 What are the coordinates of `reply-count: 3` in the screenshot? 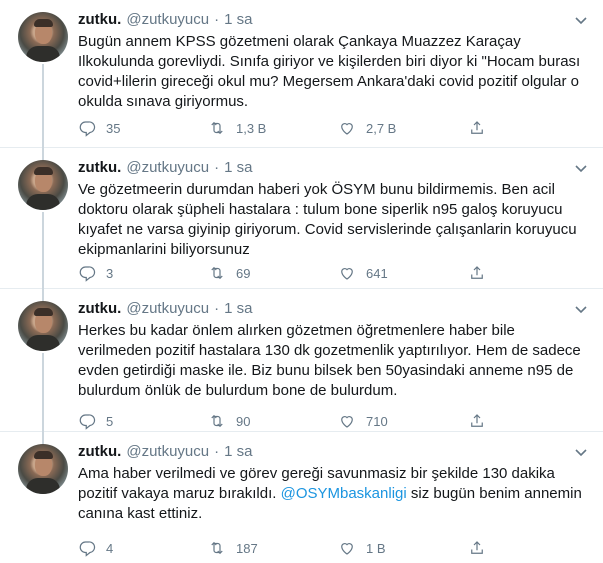 It's located at (110, 273).